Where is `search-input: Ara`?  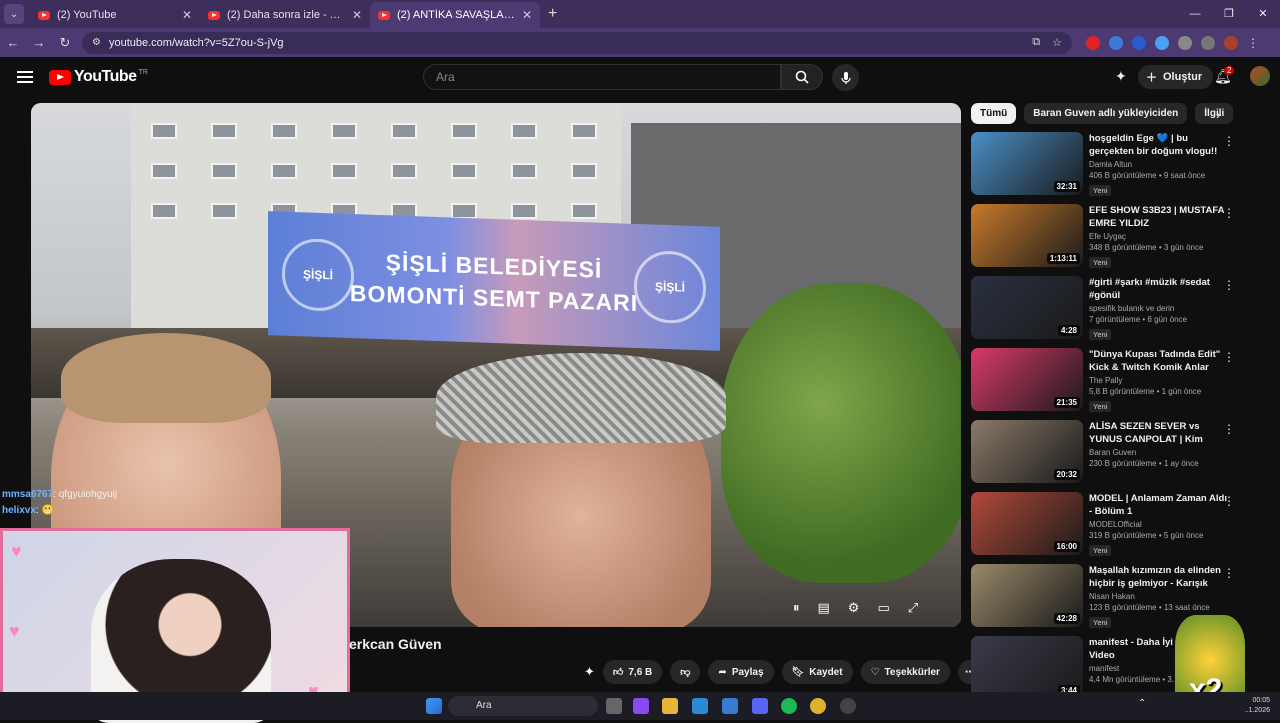 search-input: Ara is located at coordinates (602, 77).